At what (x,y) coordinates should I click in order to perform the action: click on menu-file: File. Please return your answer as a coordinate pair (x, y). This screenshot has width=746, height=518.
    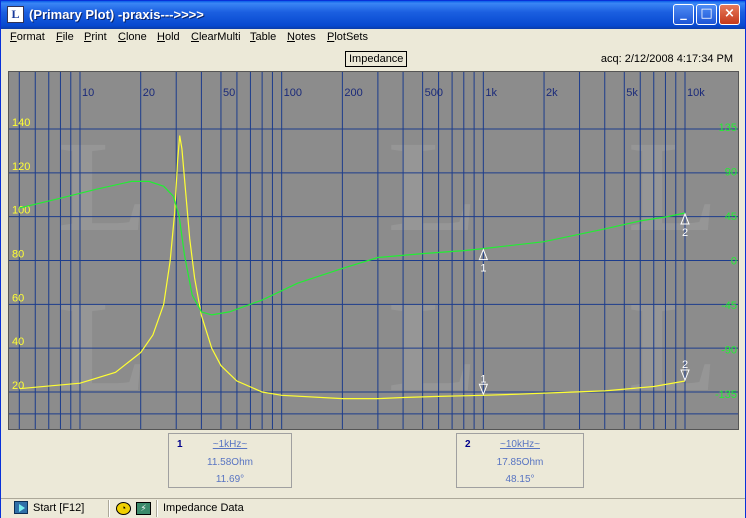
    Looking at the image, I should click on (65, 37).